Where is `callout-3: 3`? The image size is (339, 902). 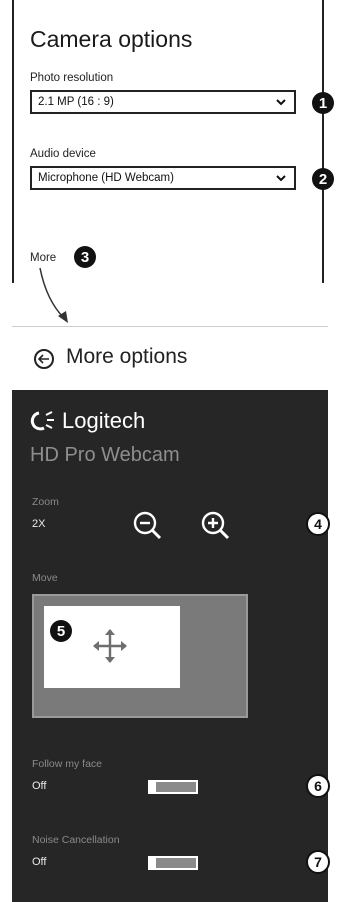
callout-3: 3 is located at coordinates (85, 257).